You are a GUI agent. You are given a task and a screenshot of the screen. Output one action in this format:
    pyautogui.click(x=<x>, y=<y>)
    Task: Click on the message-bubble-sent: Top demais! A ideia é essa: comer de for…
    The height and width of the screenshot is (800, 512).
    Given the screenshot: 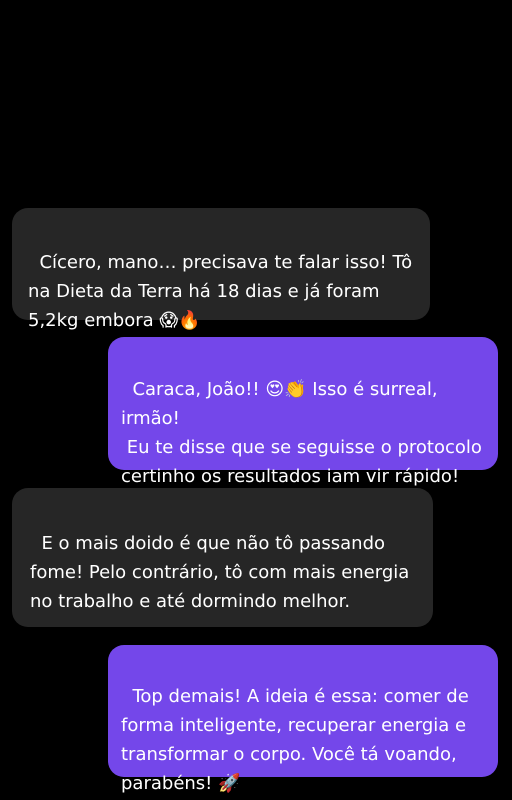 What is the action you would take?
    pyautogui.click(x=303, y=719)
    